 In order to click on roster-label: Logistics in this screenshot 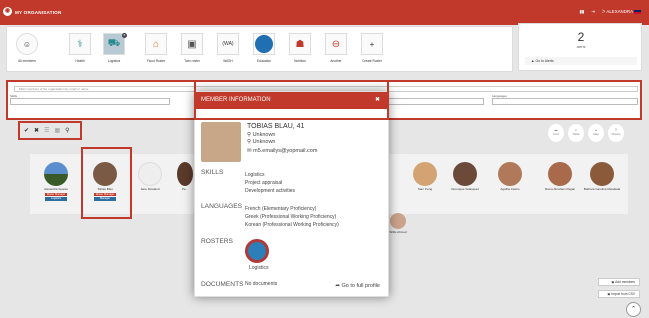, I will do `click(114, 61)`.